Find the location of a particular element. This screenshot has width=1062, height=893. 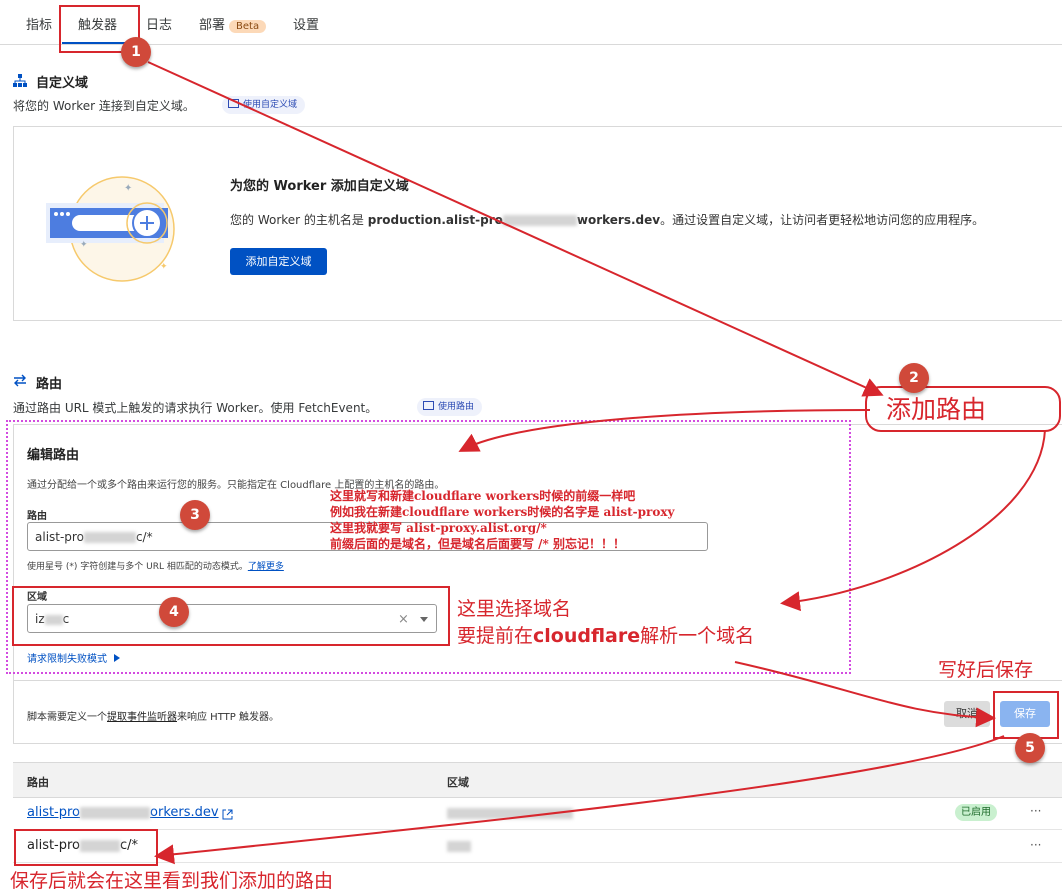

step-badge-4: 4 is located at coordinates (174, 612).